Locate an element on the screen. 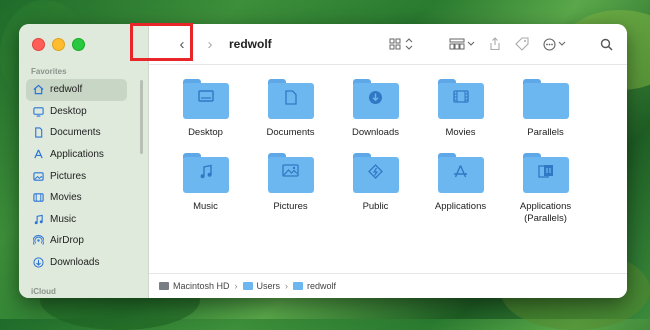 The image size is (650, 330). sidebar-item-desktop: Desktop is located at coordinates (76, 112).